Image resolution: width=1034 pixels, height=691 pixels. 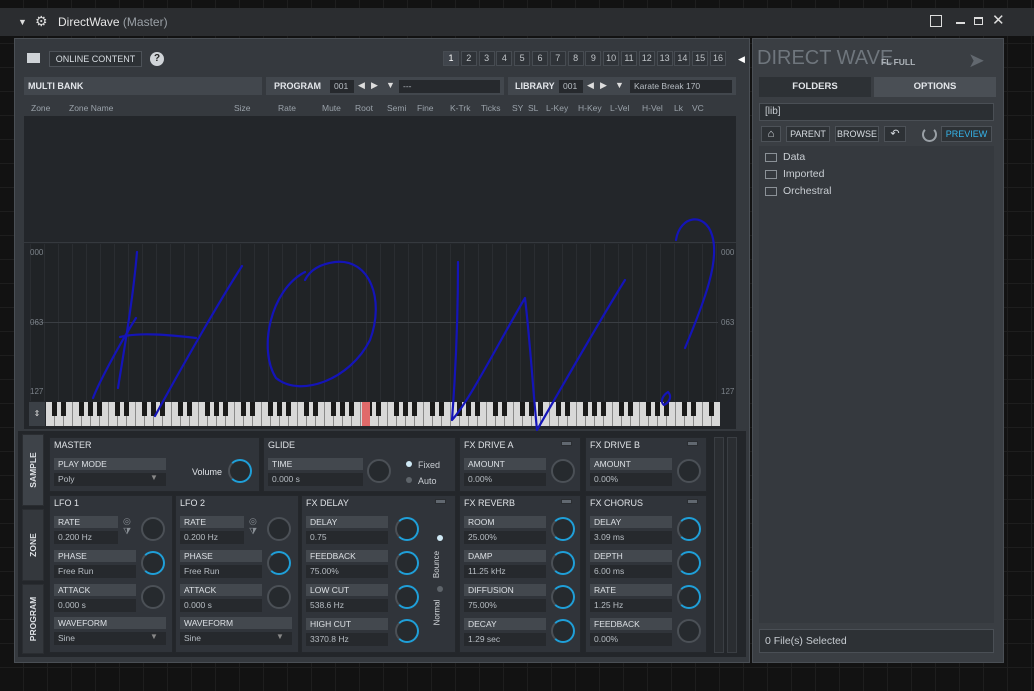 What do you see at coordinates (366, 414) in the screenshot?
I see `highlighted-key` at bounding box center [366, 414].